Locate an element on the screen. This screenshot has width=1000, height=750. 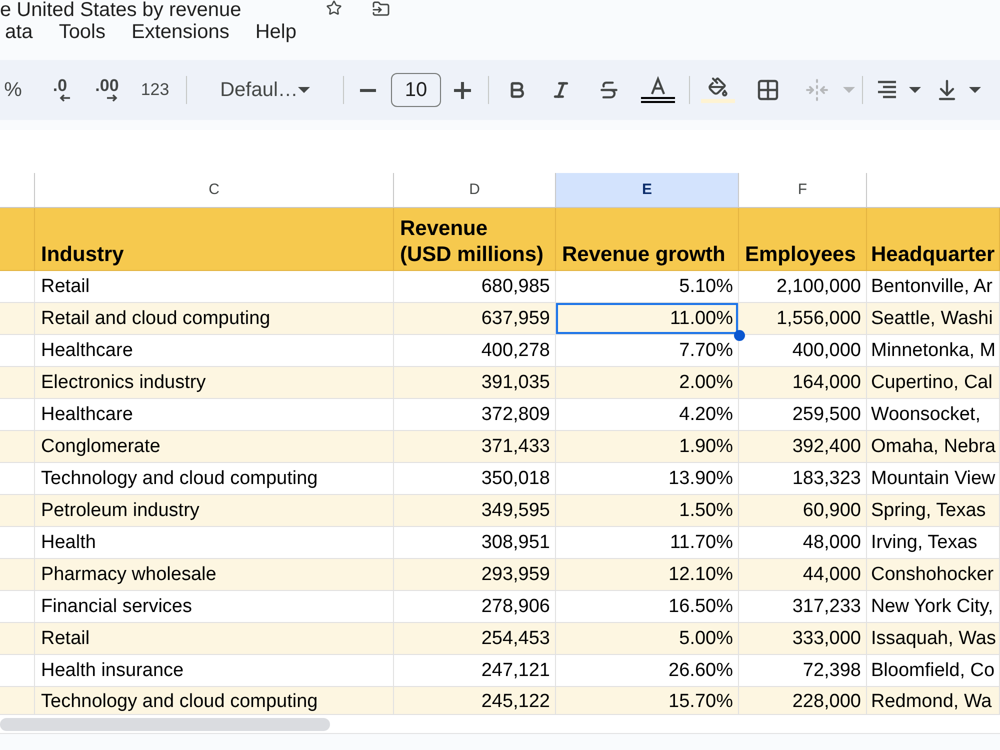
table-cell: Omaha, Nebra is located at coordinates (933, 447).